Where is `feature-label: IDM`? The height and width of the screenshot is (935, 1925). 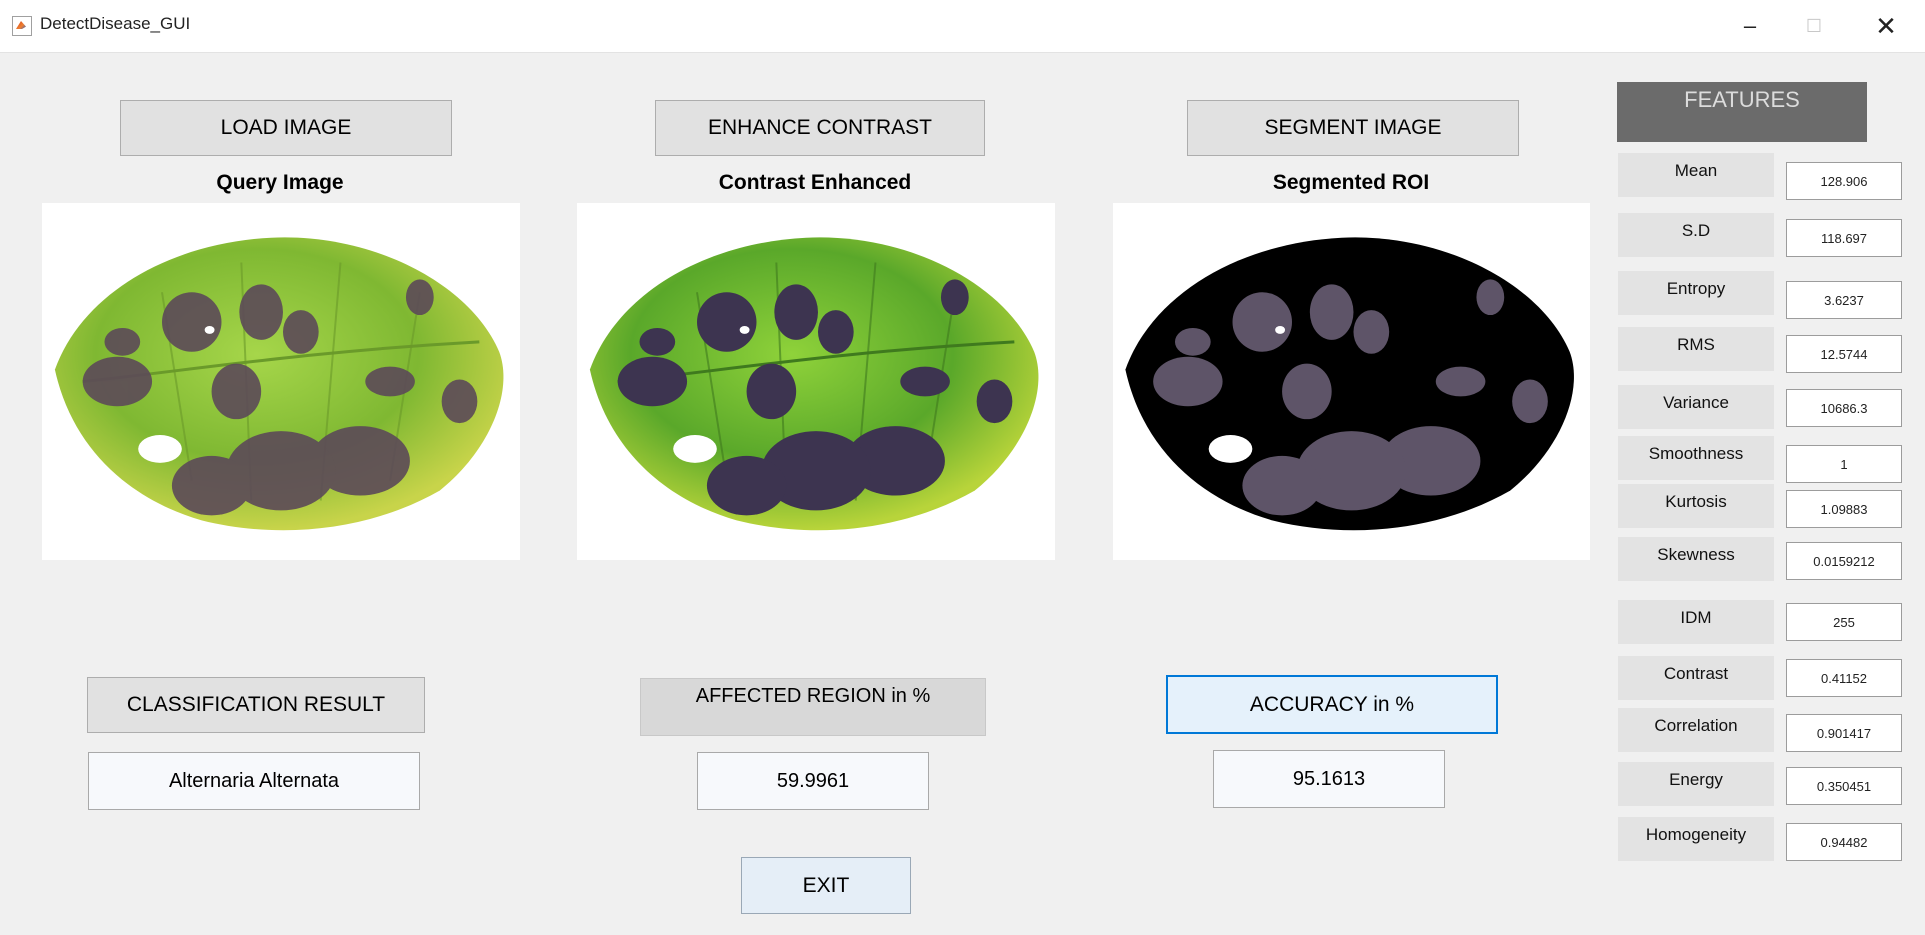 feature-label: IDM is located at coordinates (1696, 622).